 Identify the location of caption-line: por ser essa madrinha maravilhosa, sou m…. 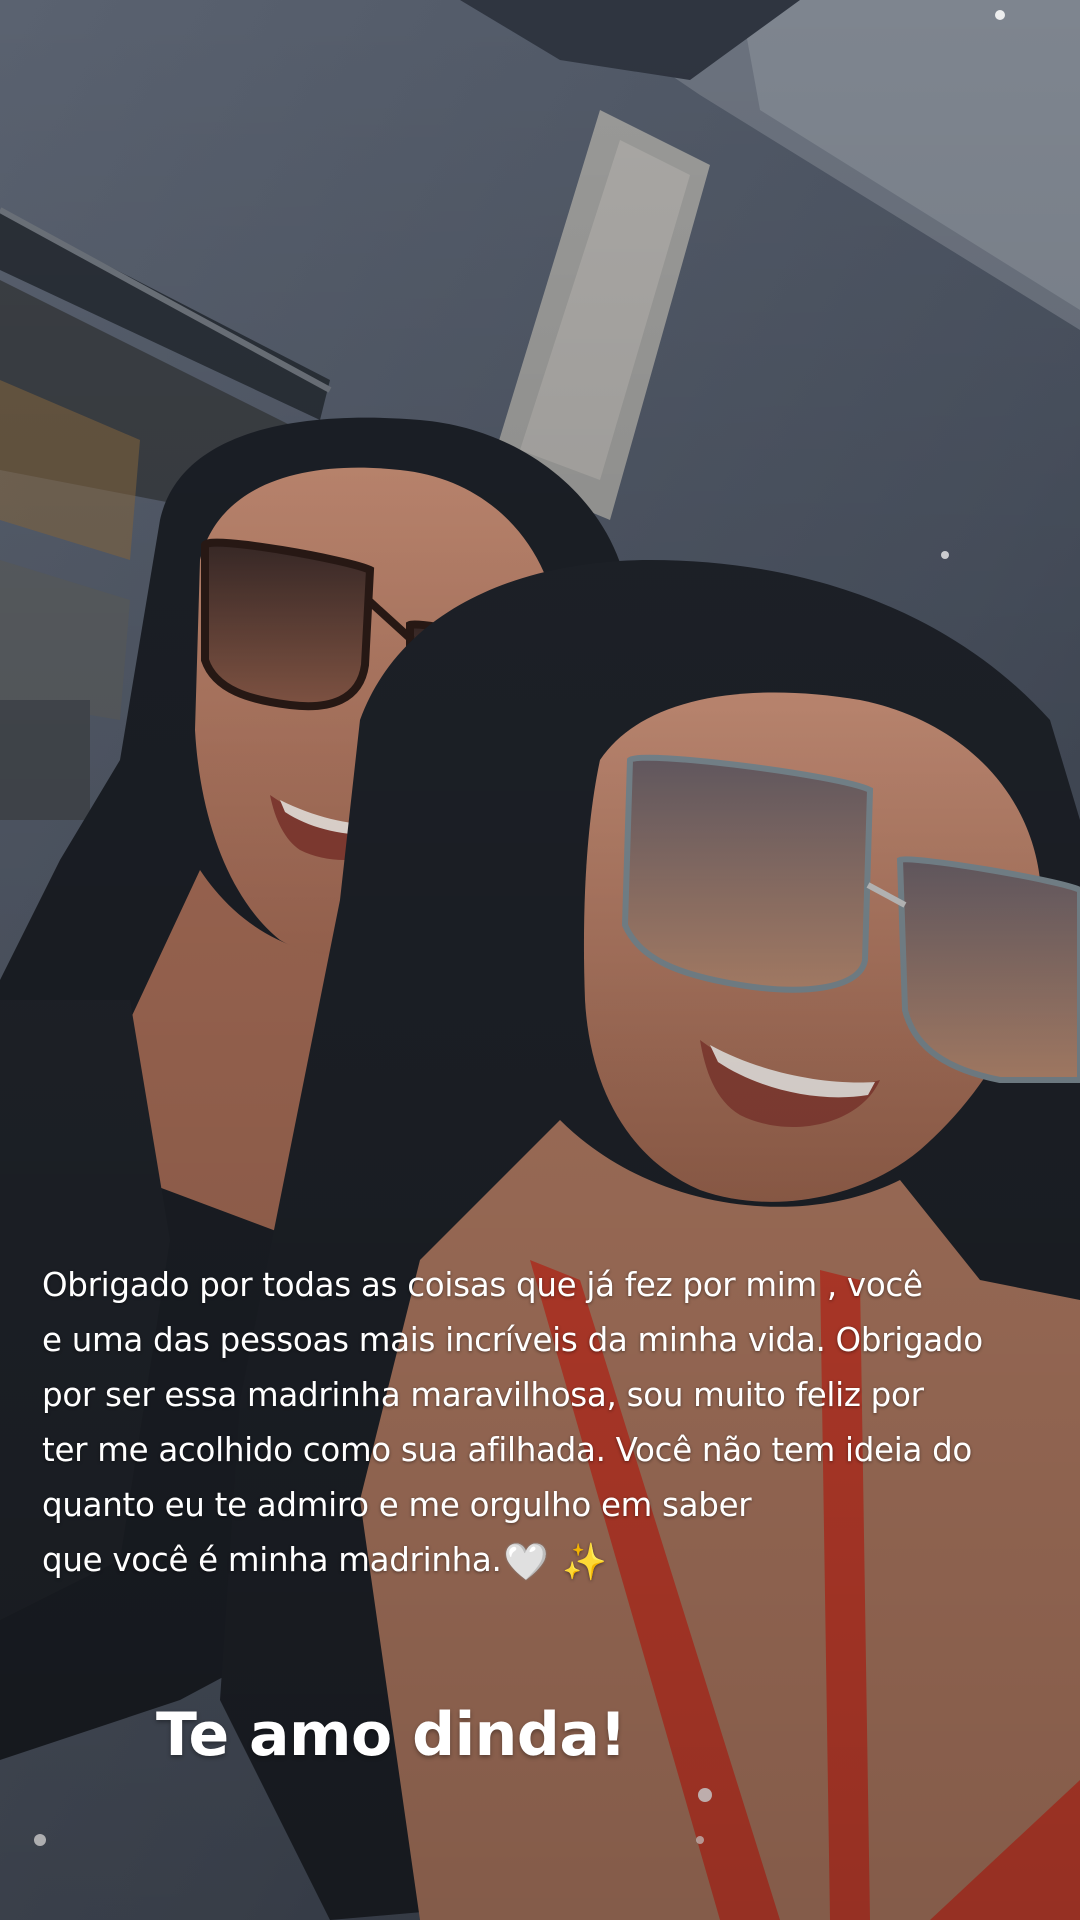
(483, 1395).